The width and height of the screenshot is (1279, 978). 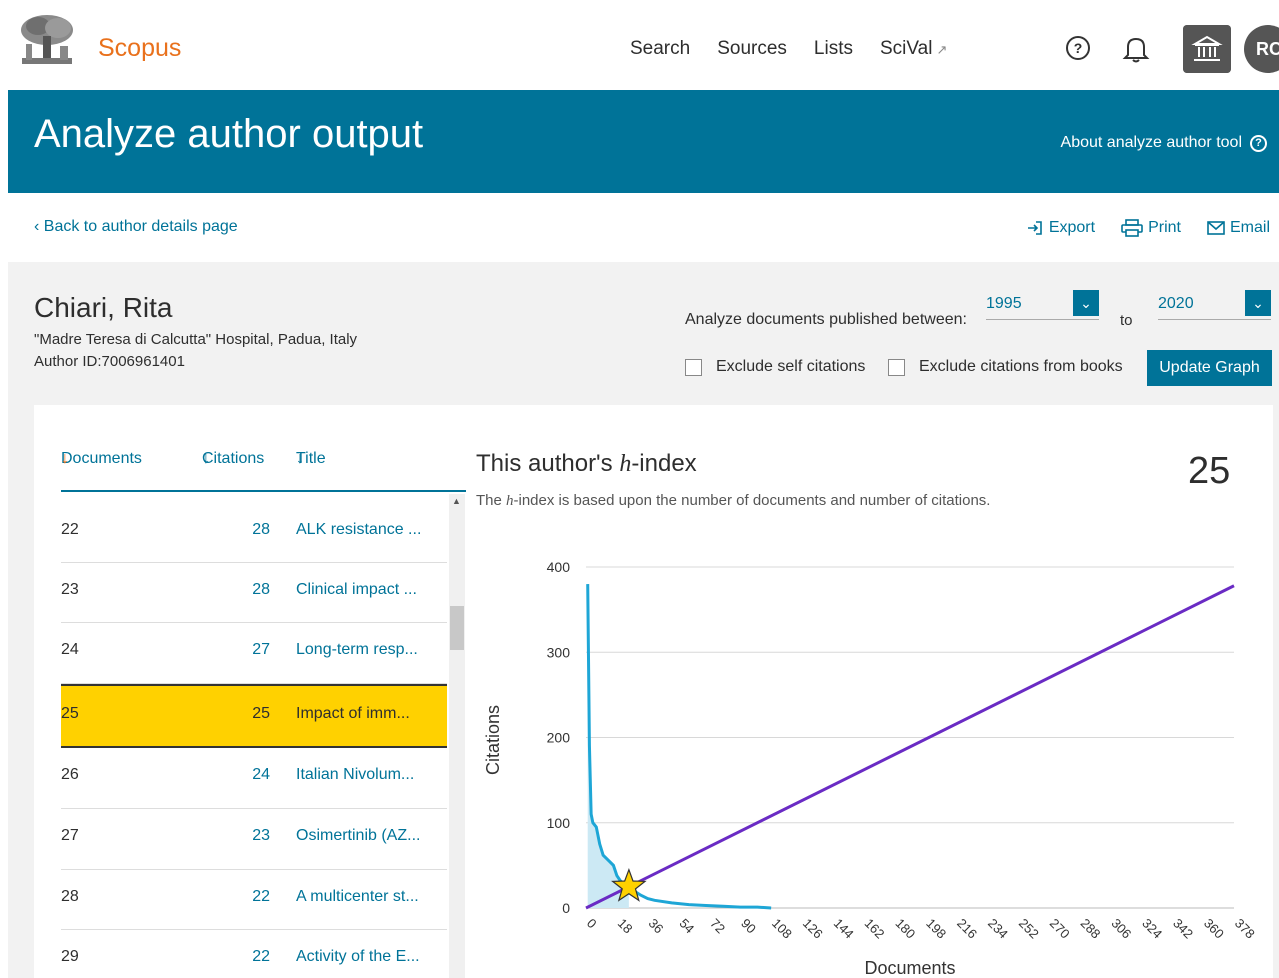 What do you see at coordinates (942, 49) in the screenshot?
I see `external-link-icon: ↗` at bounding box center [942, 49].